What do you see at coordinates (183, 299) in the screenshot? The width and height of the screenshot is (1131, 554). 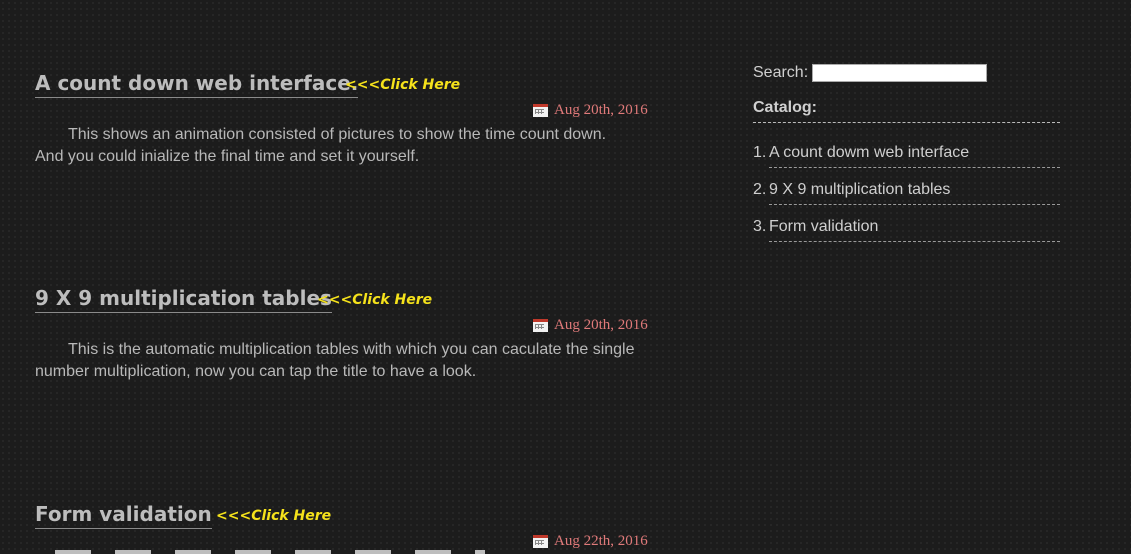 I see `post-title-link: 9 X 9 multiplication tables` at bounding box center [183, 299].